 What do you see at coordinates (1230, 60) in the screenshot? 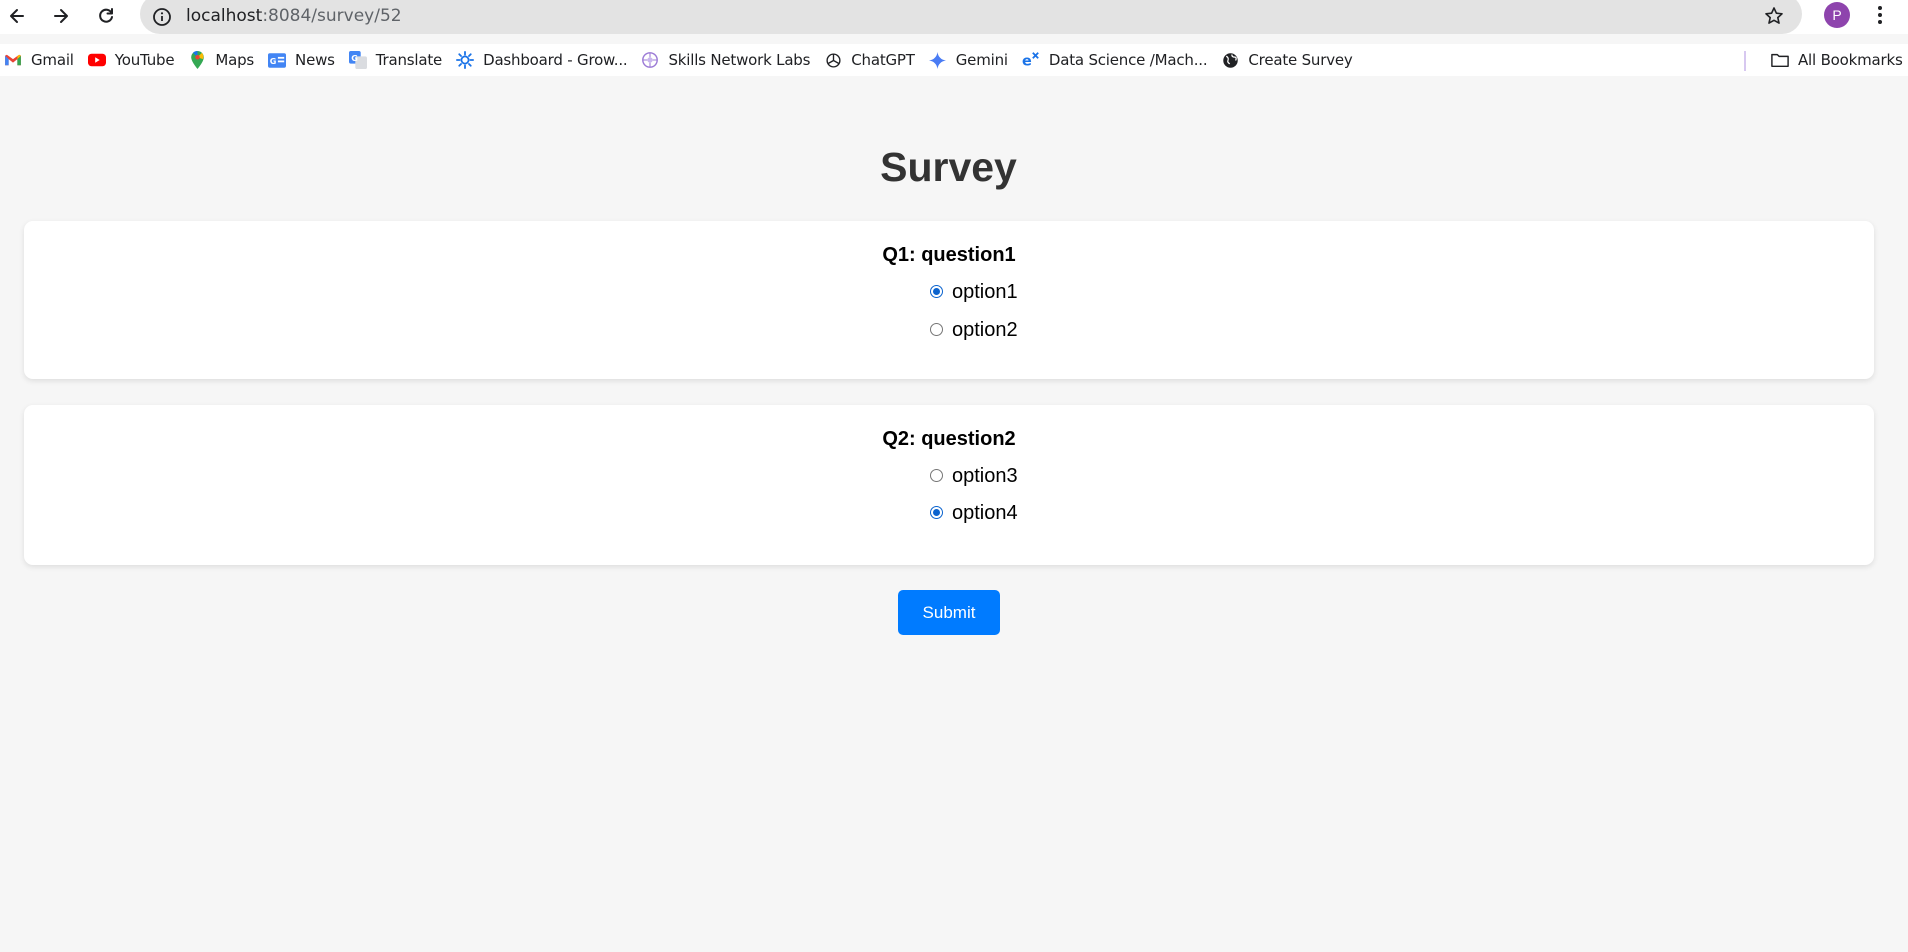
I see `globe-icon` at bounding box center [1230, 60].